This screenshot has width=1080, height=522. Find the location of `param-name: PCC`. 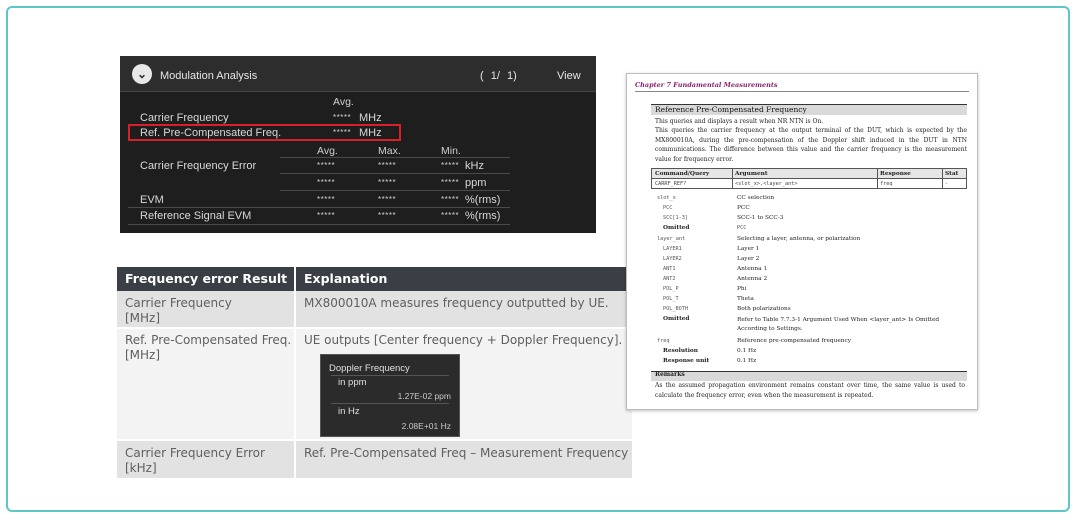

param-name: PCC is located at coordinates (668, 208).